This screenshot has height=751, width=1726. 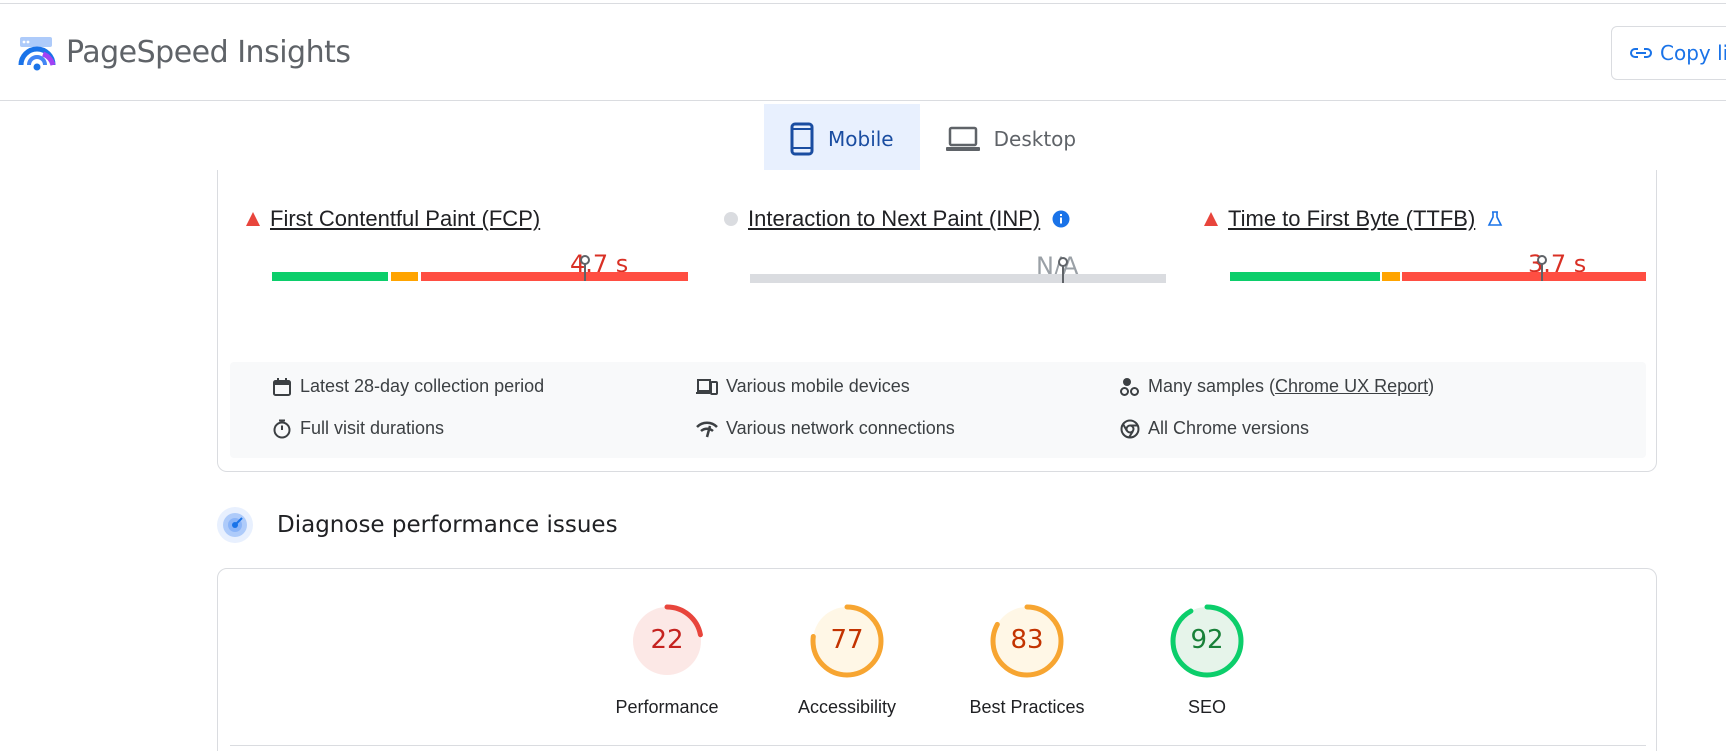 What do you see at coordinates (667, 660) in the screenshot?
I see `gauge-performance: 22 Performance` at bounding box center [667, 660].